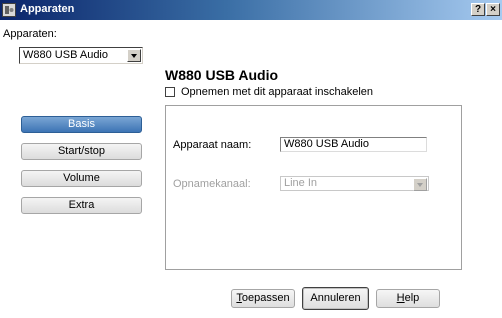 The width and height of the screenshot is (502, 318). I want to click on device-select: W880 USB Audio, so click(81, 55).